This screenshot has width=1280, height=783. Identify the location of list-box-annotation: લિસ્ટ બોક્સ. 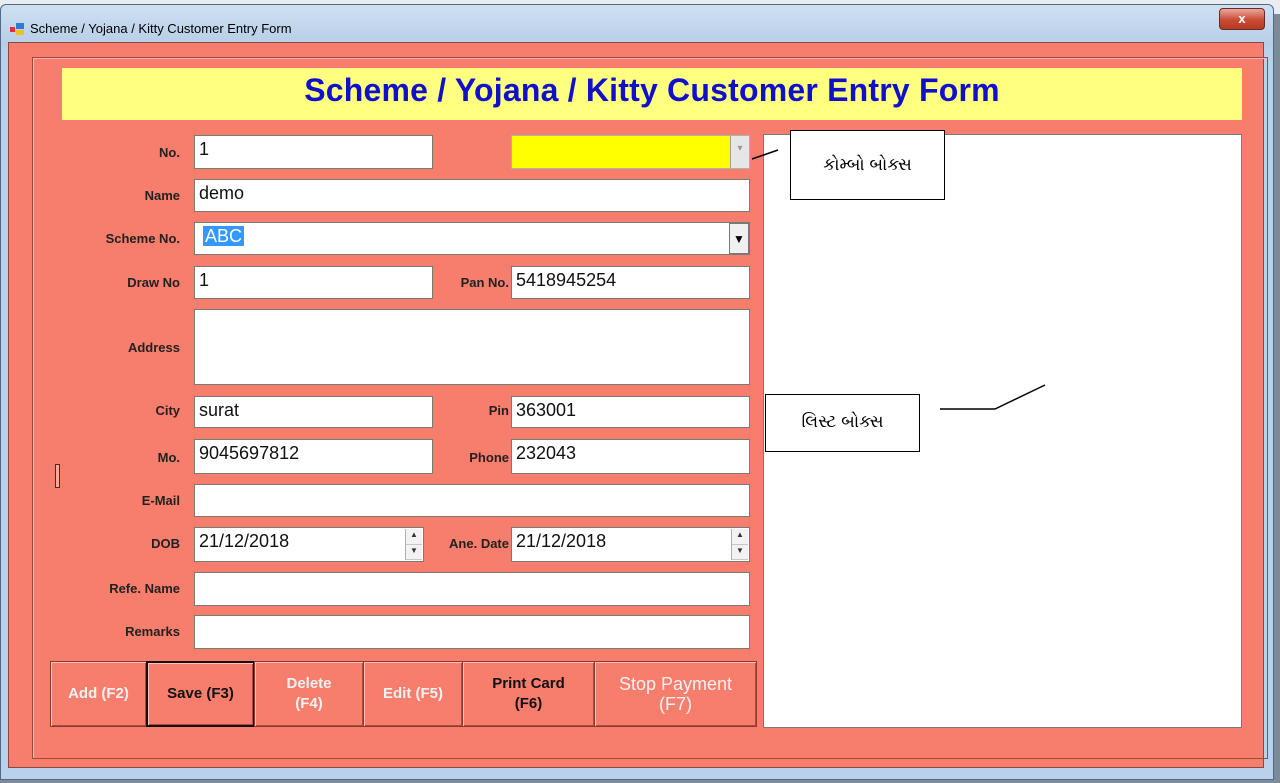
(842, 423).